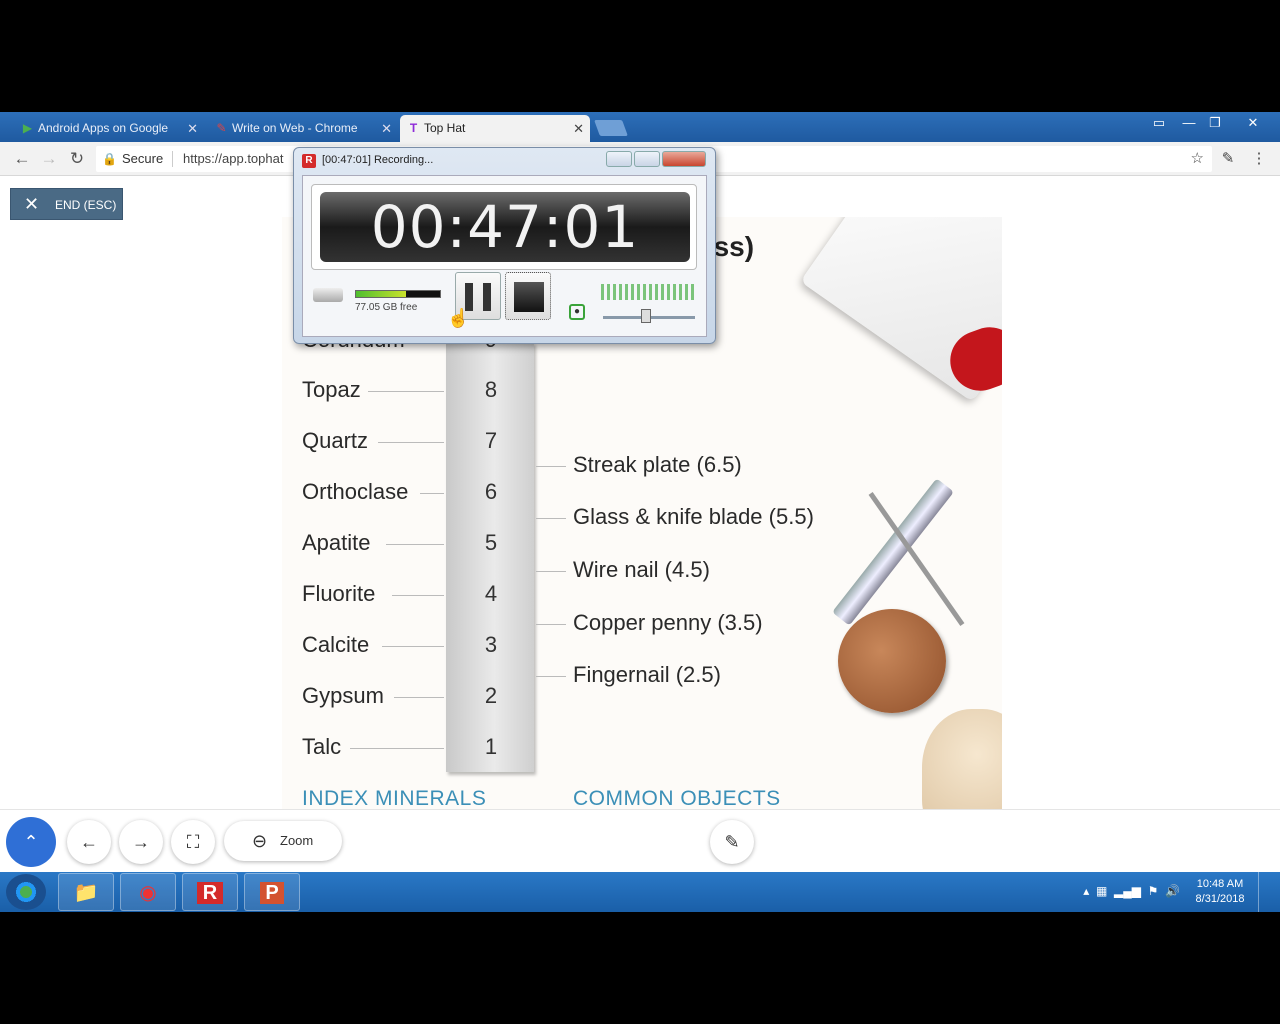 The image size is (1280, 1024). What do you see at coordinates (491, 389) in the screenshot?
I see `hardness-value: 8` at bounding box center [491, 389].